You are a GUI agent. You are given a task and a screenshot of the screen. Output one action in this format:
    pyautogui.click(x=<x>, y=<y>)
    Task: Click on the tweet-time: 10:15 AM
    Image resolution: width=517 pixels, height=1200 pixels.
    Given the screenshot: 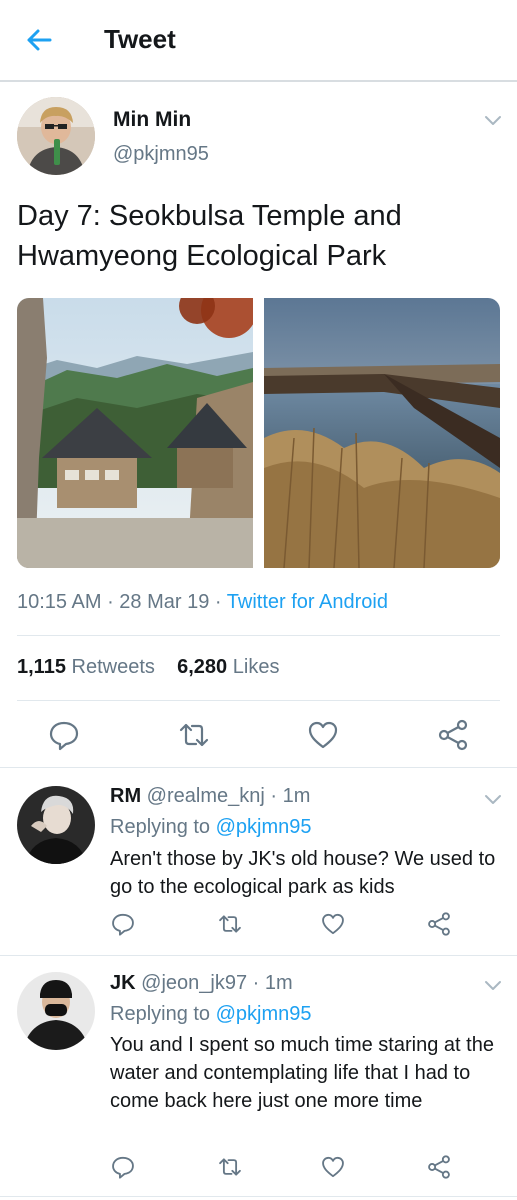 What is the action you would take?
    pyautogui.click(x=59, y=602)
    